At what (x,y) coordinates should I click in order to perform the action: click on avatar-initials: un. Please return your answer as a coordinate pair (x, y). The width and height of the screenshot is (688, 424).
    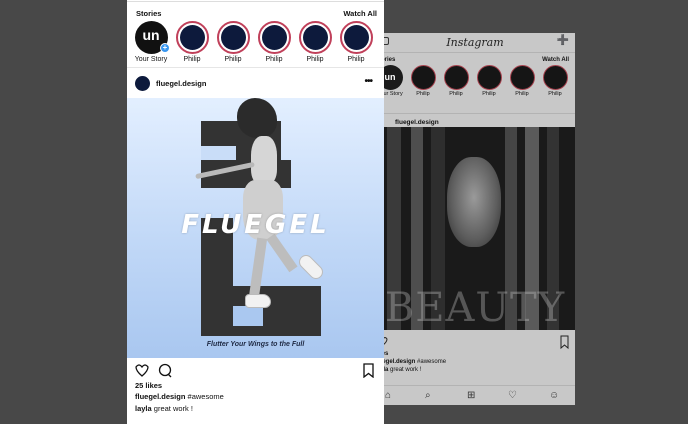
    Looking at the image, I should click on (151, 35).